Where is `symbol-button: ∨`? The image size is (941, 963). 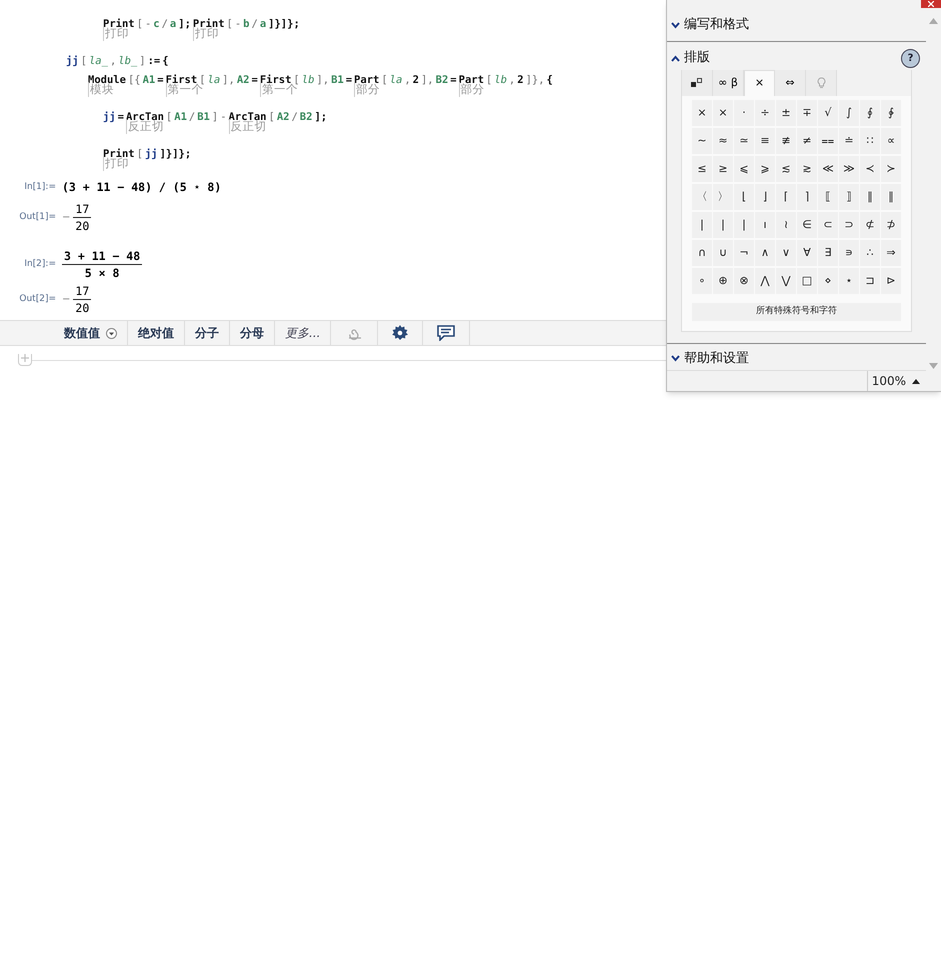
symbol-button: ∨ is located at coordinates (786, 253).